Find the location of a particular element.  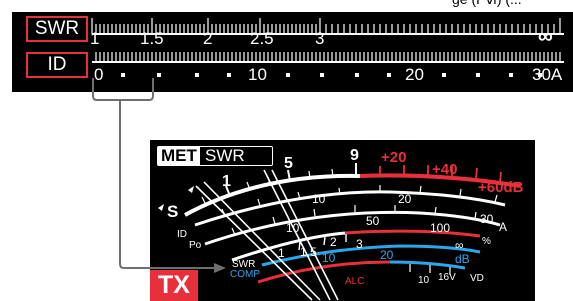

callout-arrow-icon is located at coordinates (220, 268).